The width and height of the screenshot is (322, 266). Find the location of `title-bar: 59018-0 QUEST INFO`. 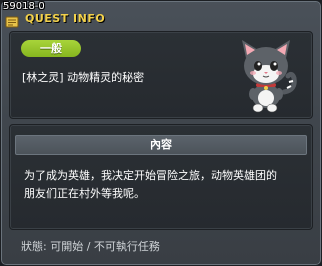

title-bar: 59018-0 QUEST INFO is located at coordinates (161, 15).